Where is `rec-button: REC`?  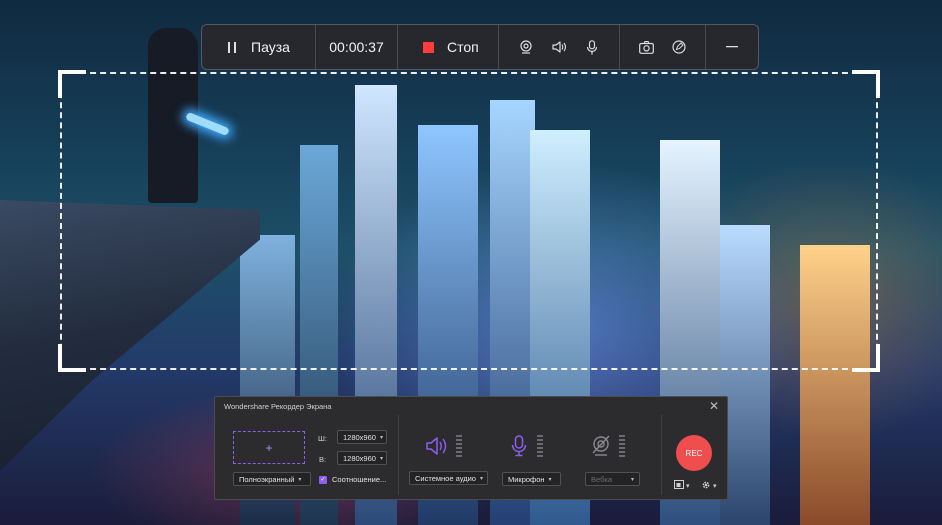 rec-button: REC is located at coordinates (694, 453).